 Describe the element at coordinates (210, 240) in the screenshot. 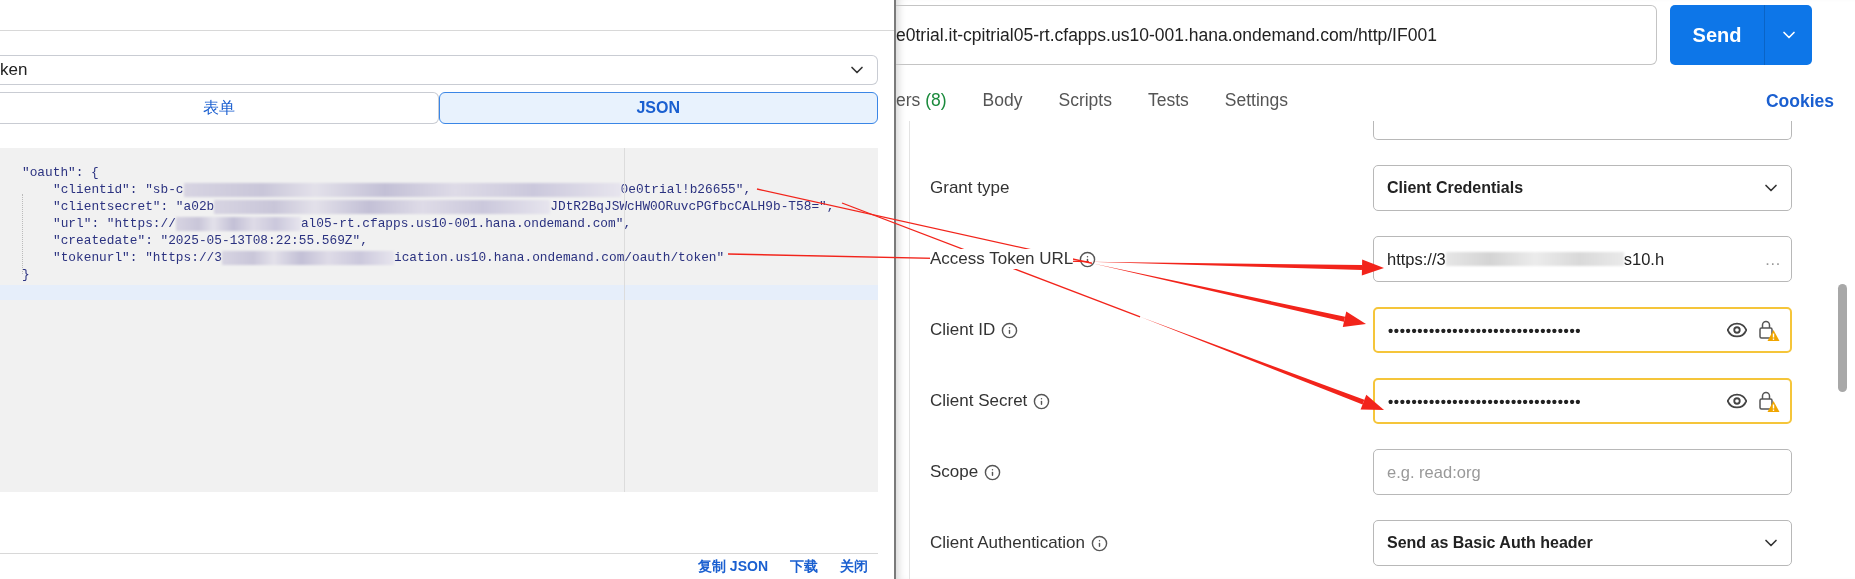

I see `code-line: "createdate": "2025-05-13T08:22:55.569Z",` at that location.